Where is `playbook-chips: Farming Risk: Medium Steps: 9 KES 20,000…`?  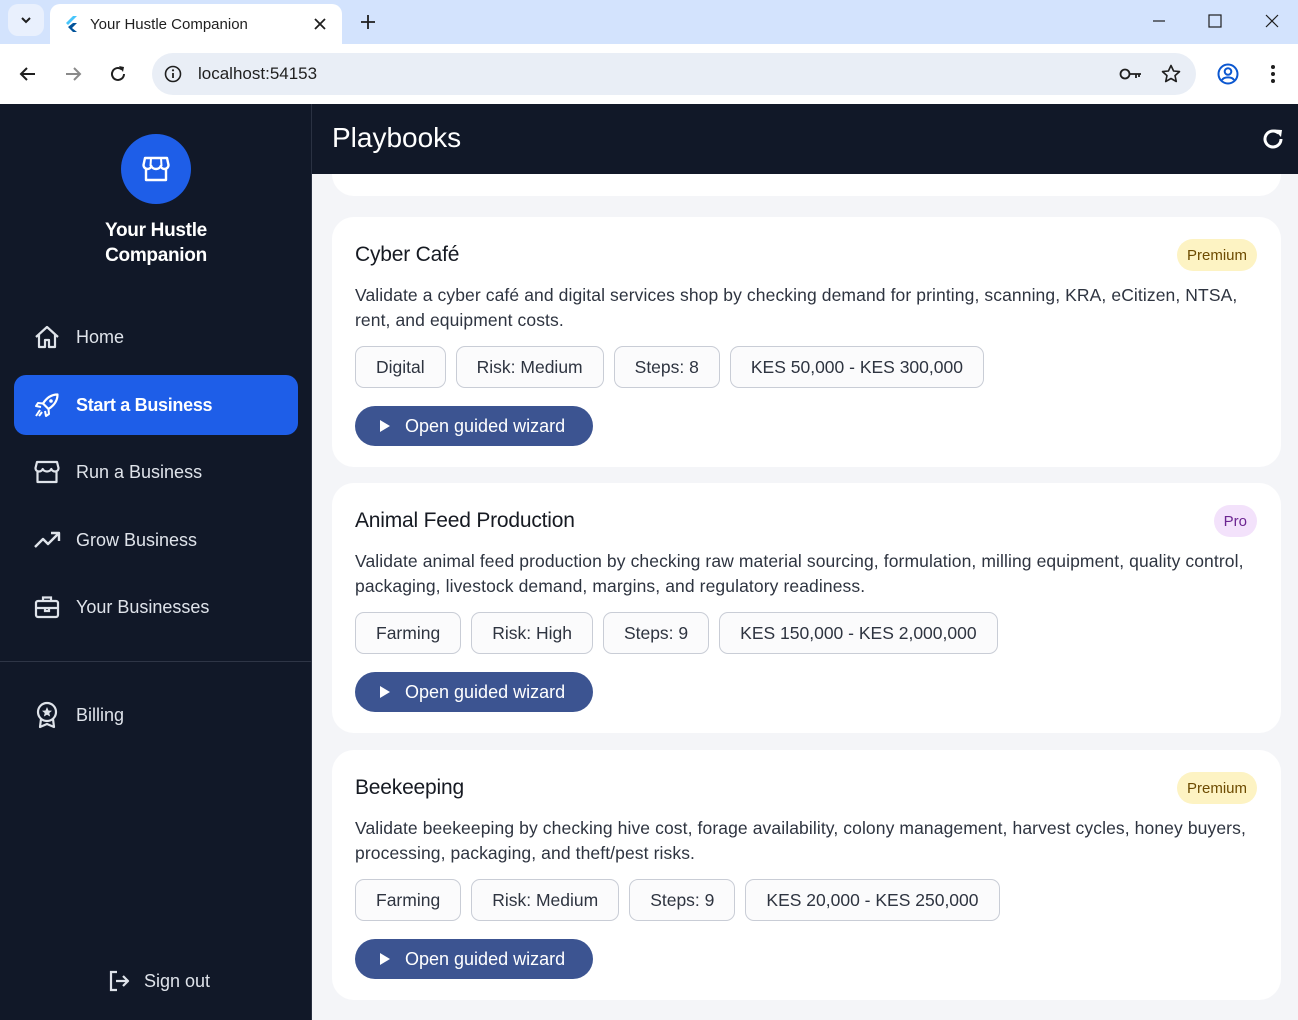 playbook-chips: Farming Risk: Medium Steps: 9 KES 20,000… is located at coordinates (677, 900).